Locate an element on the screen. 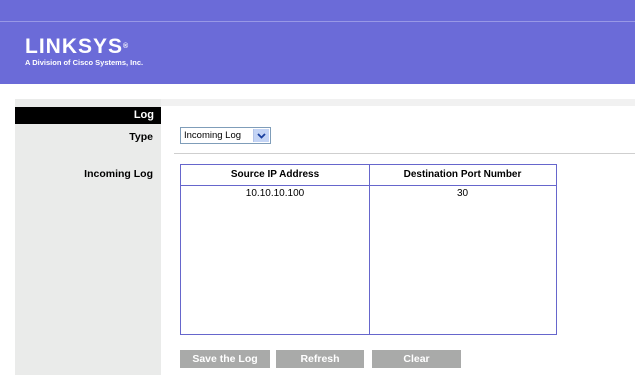  type-label: Type is located at coordinates (141, 137).